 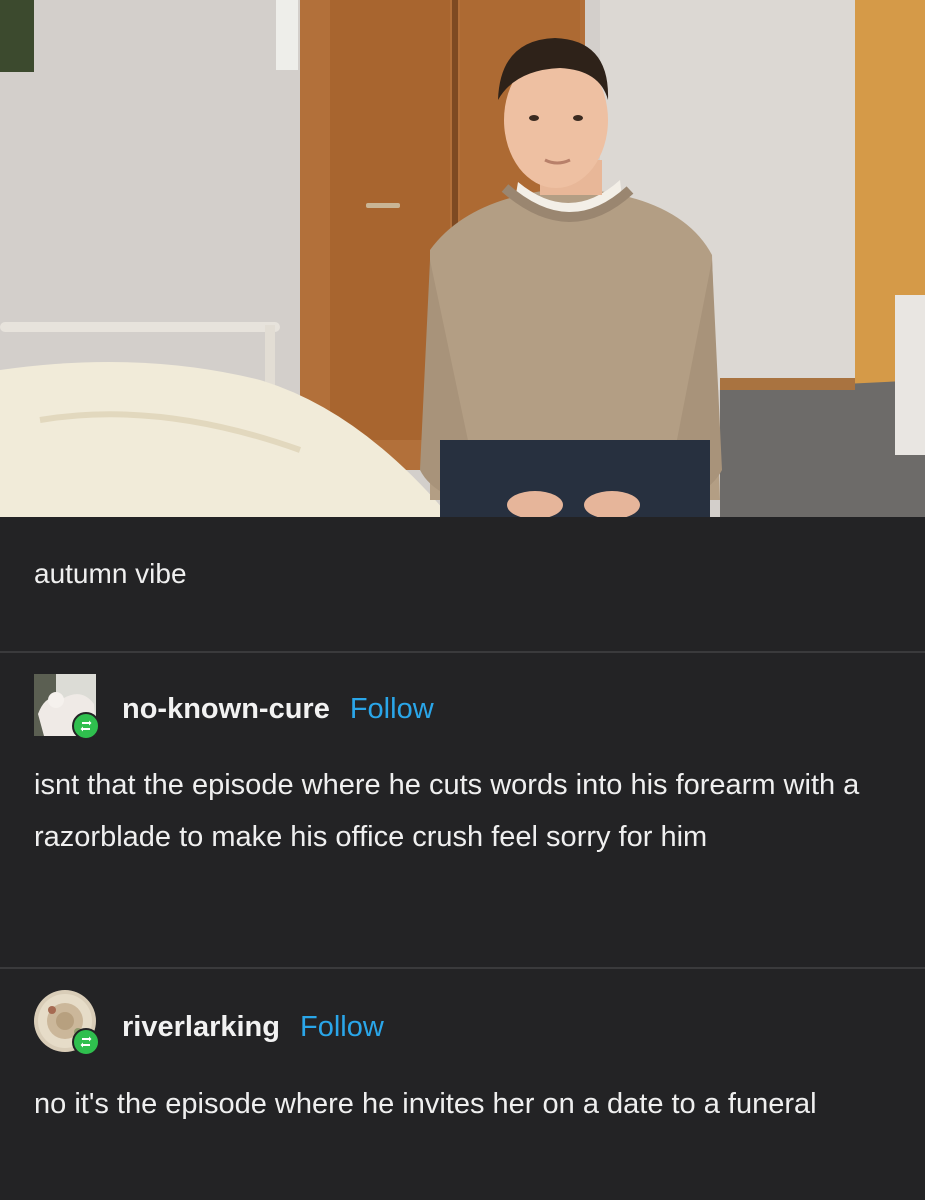 What do you see at coordinates (110, 573) in the screenshot?
I see `post-caption: autumn vibe` at bounding box center [110, 573].